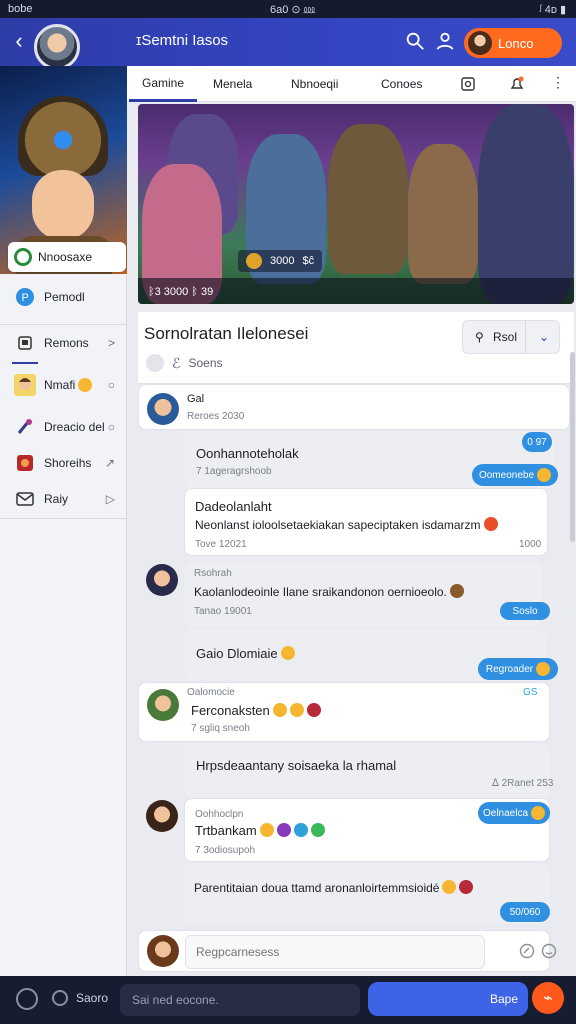 This screenshot has width=576, height=1024. What do you see at coordinates (232, 84) in the screenshot?
I see `tab-menela: Menela` at bounding box center [232, 84].